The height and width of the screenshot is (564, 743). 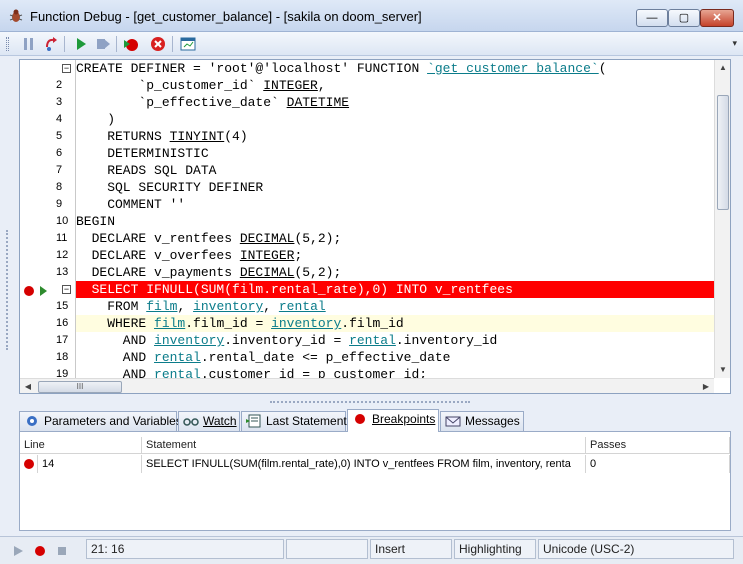 What do you see at coordinates (482, 421) in the screenshot?
I see `tab-messages: Messages` at bounding box center [482, 421].